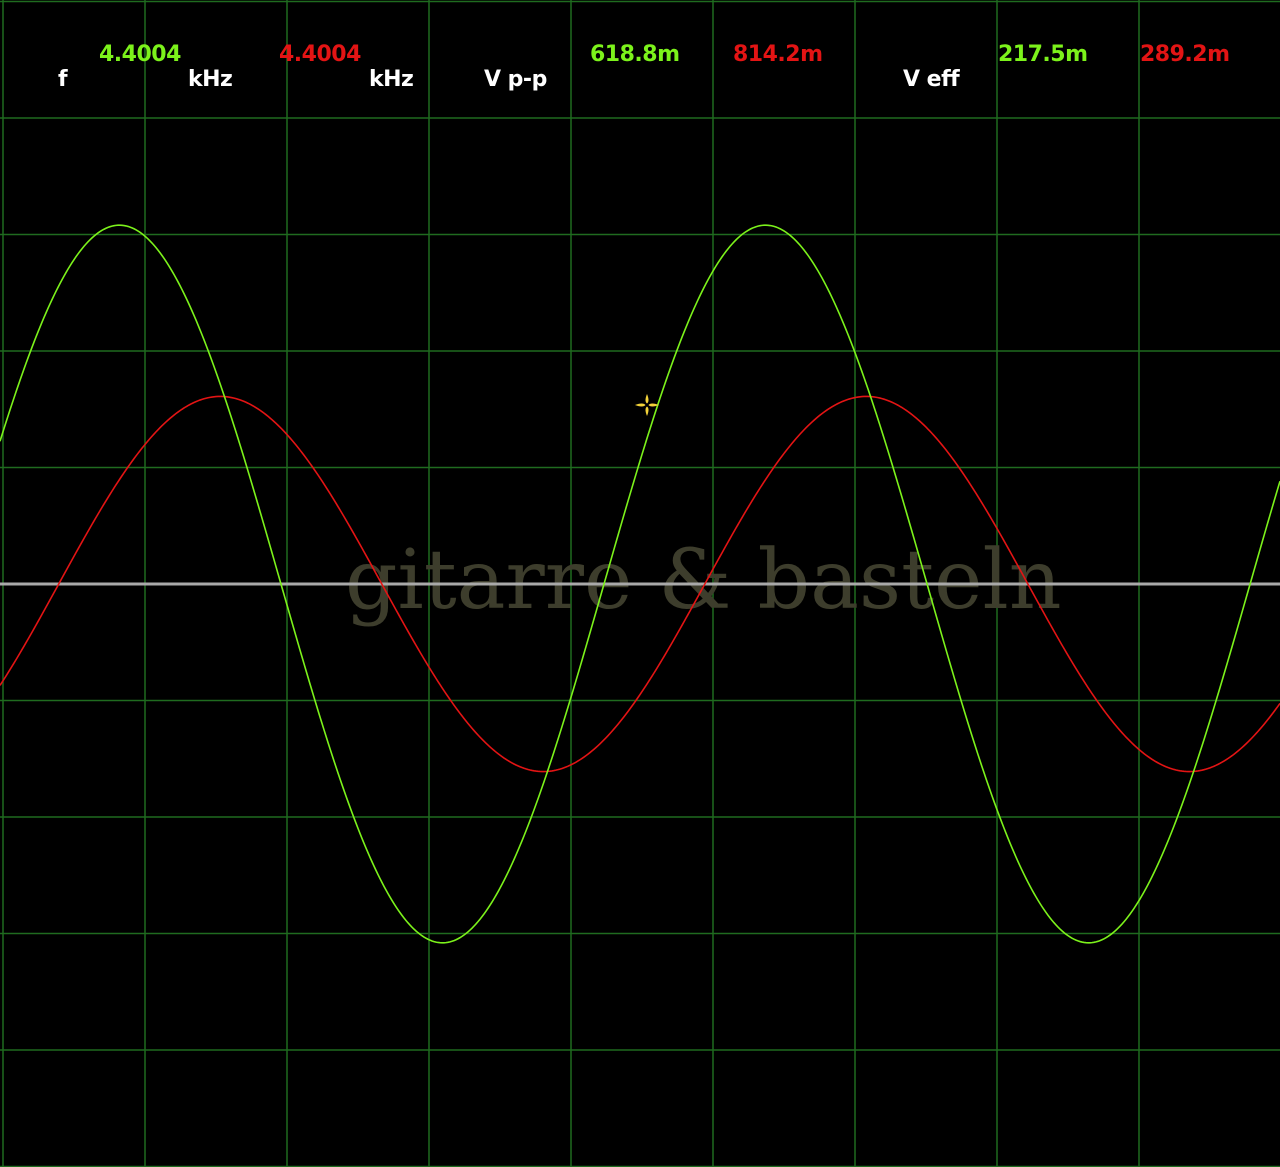  What do you see at coordinates (635, 54) in the screenshot?
I see `vpp-ch1-value: 618.8m` at bounding box center [635, 54].